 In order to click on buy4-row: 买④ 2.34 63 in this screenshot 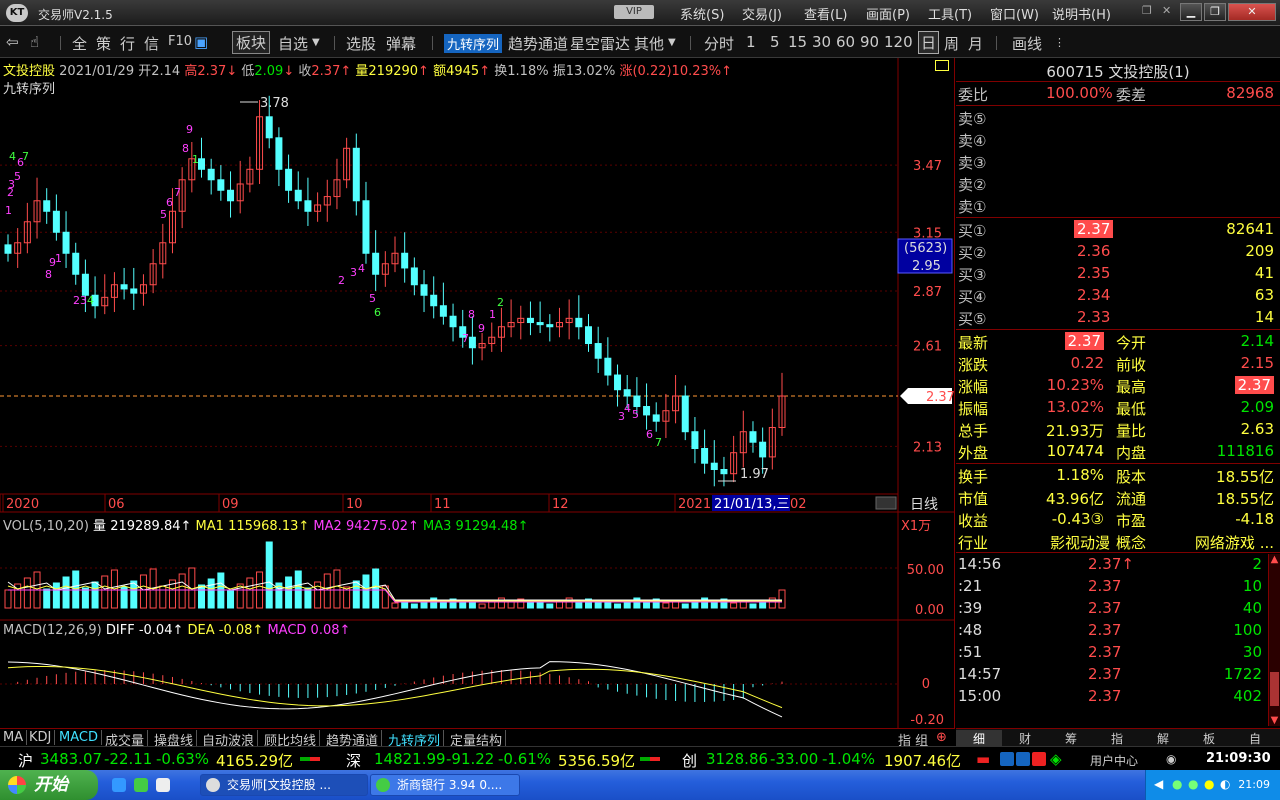, I will do `click(1118, 295)`.